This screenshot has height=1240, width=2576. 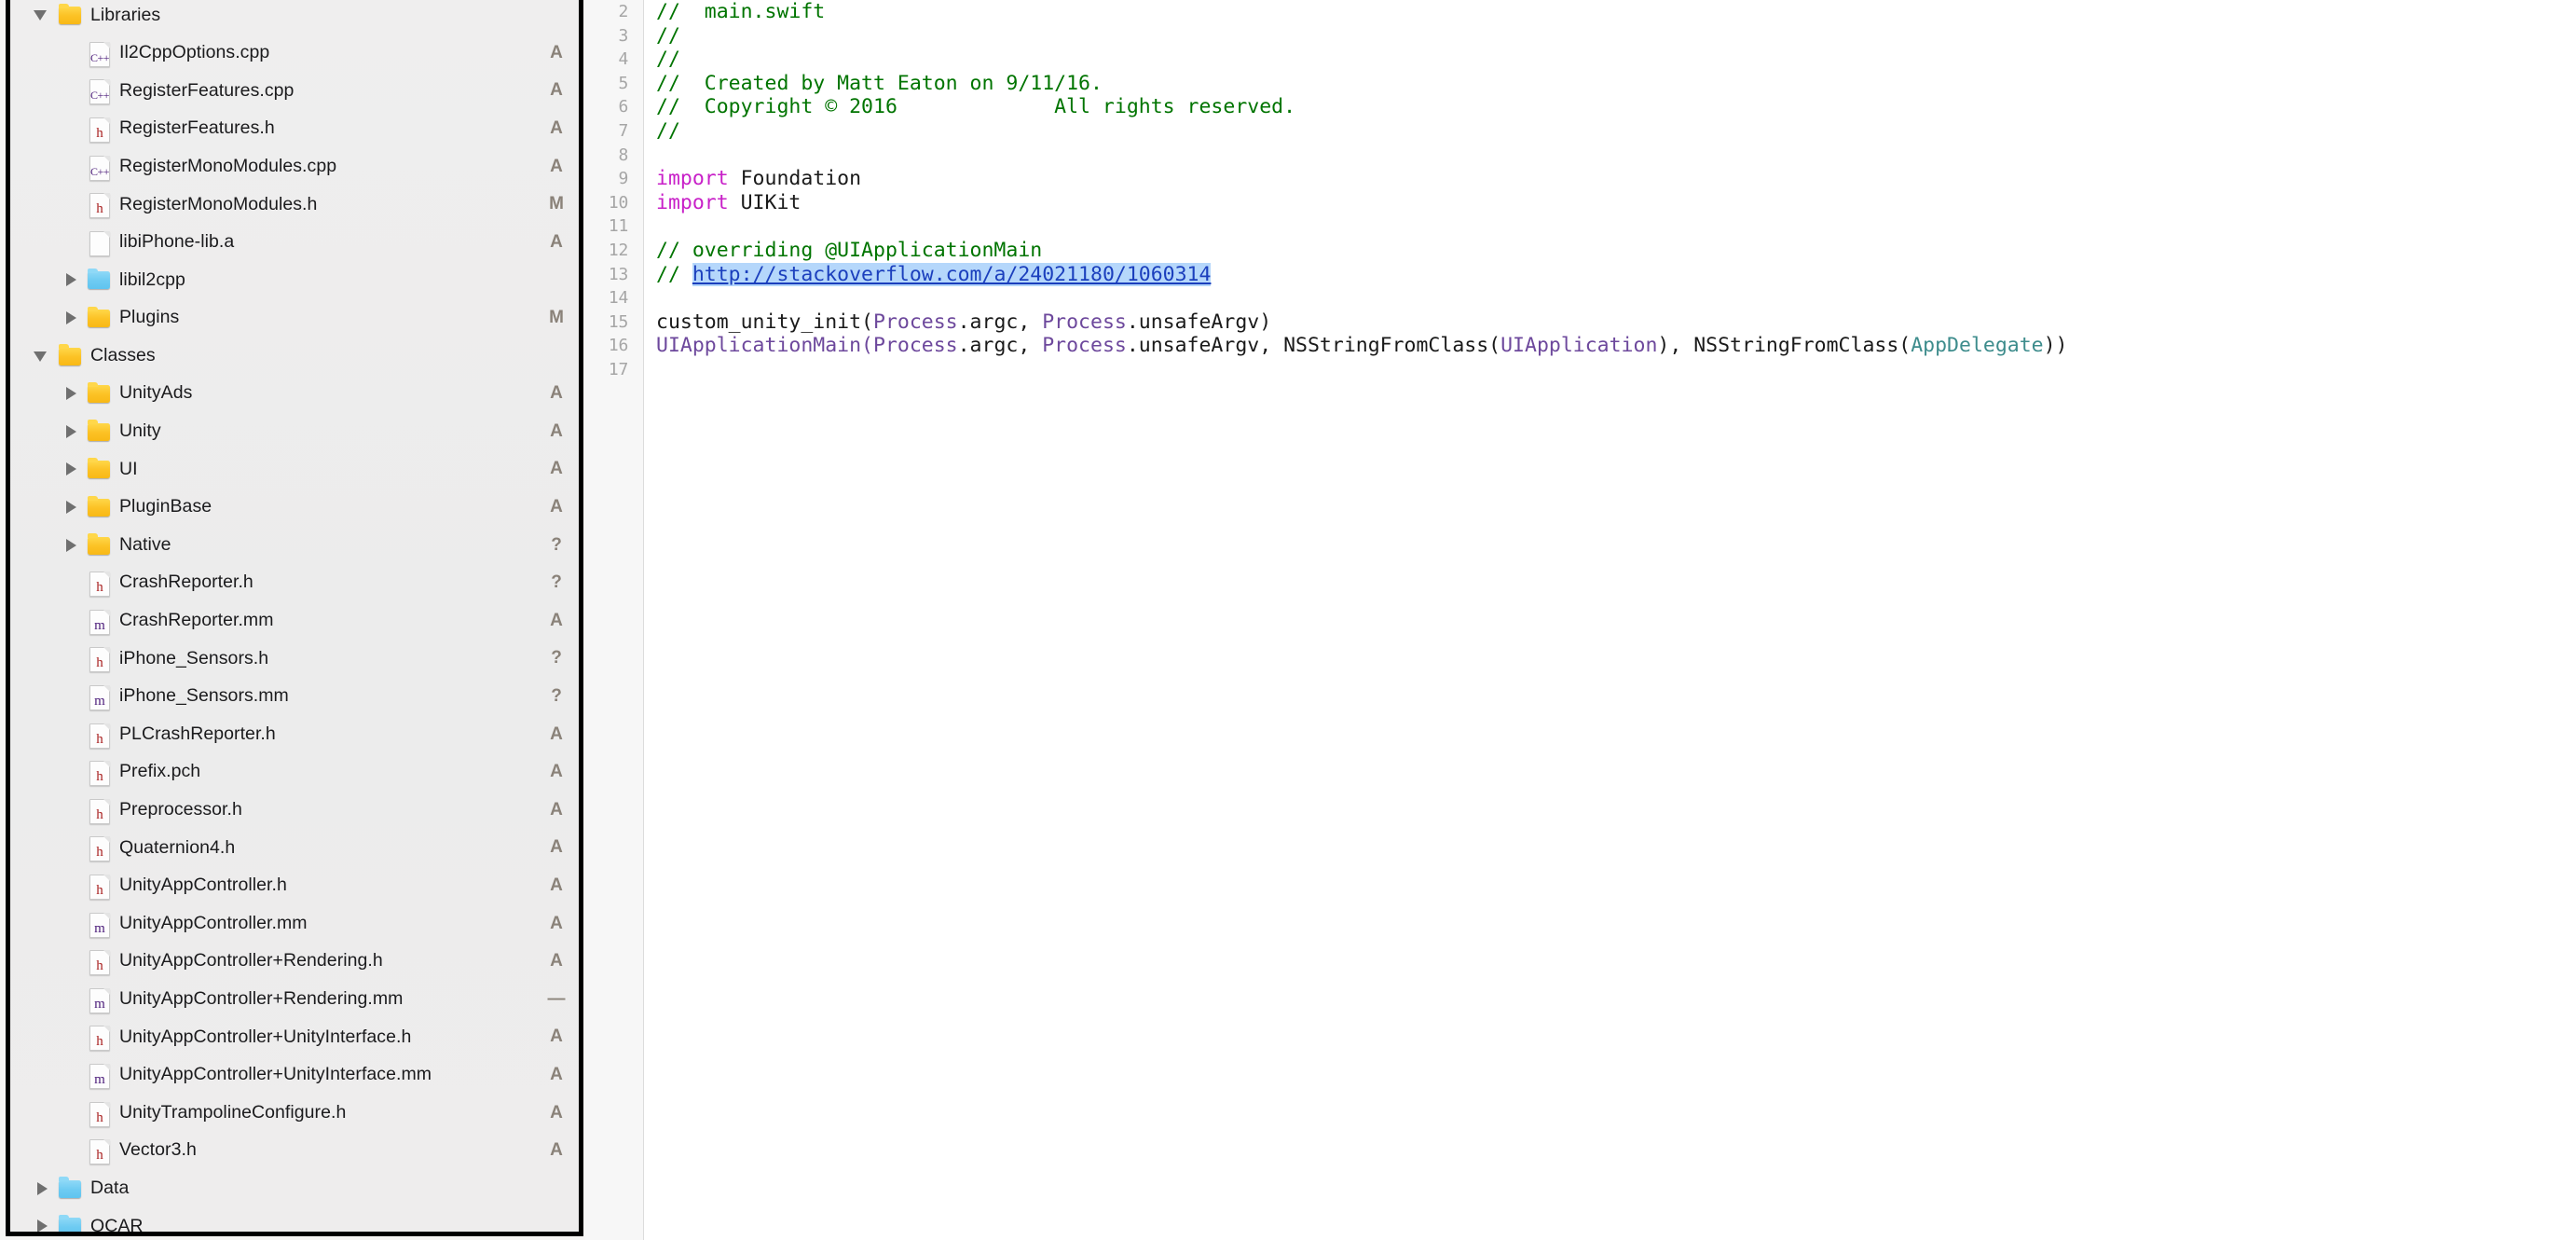 What do you see at coordinates (294, 1075) in the screenshot?
I see `tree-row: m UnityAppController+UnityInterface.mm A` at bounding box center [294, 1075].